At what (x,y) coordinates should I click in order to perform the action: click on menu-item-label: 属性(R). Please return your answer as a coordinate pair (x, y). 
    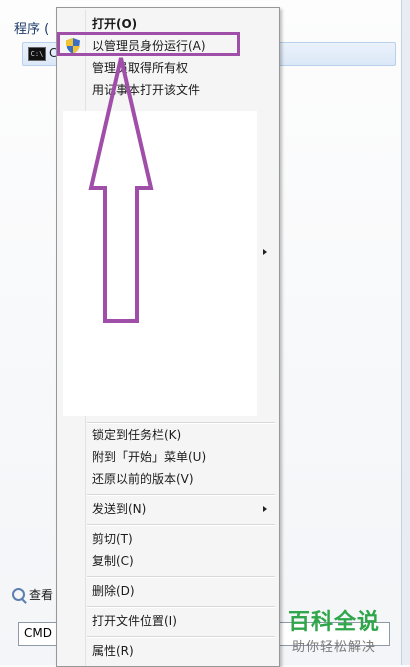
    Looking at the image, I should click on (113, 651).